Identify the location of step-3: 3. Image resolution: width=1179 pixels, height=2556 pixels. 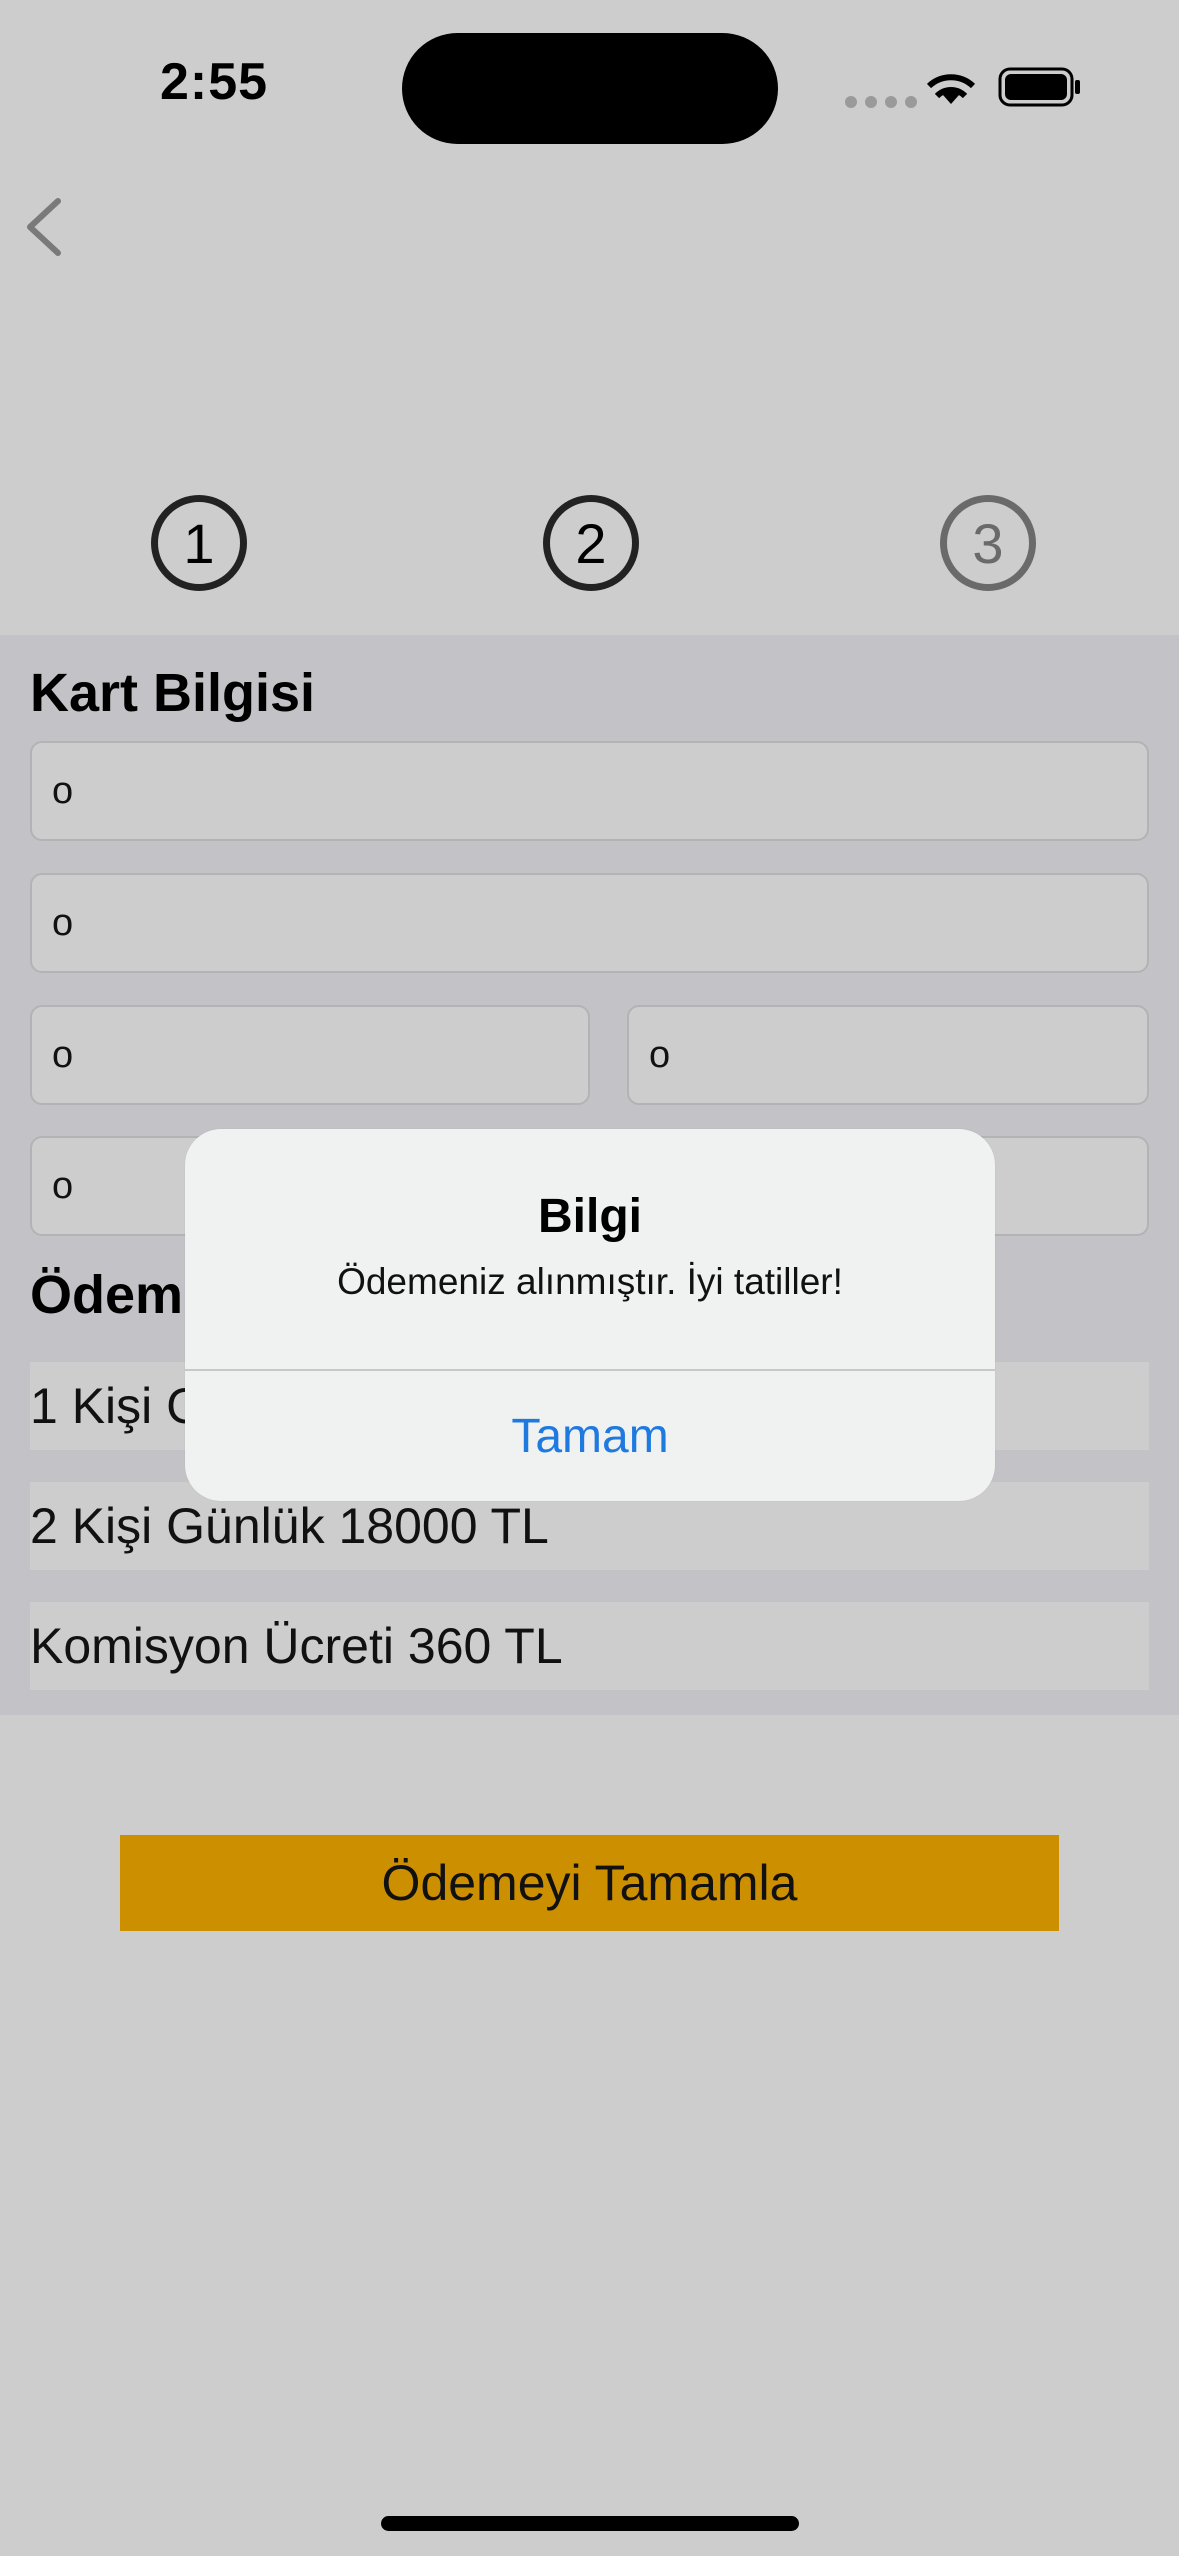
(988, 543).